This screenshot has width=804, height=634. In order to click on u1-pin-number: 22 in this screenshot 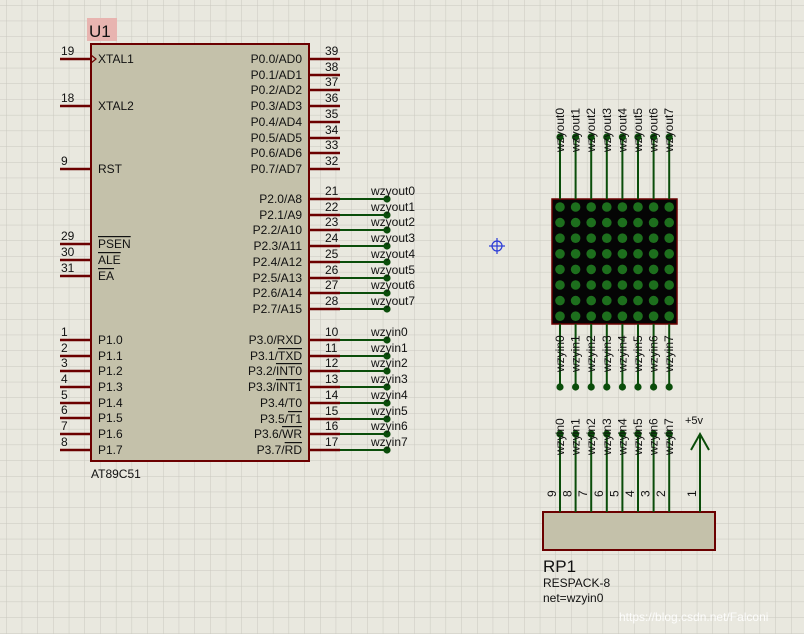, I will do `click(332, 207)`.